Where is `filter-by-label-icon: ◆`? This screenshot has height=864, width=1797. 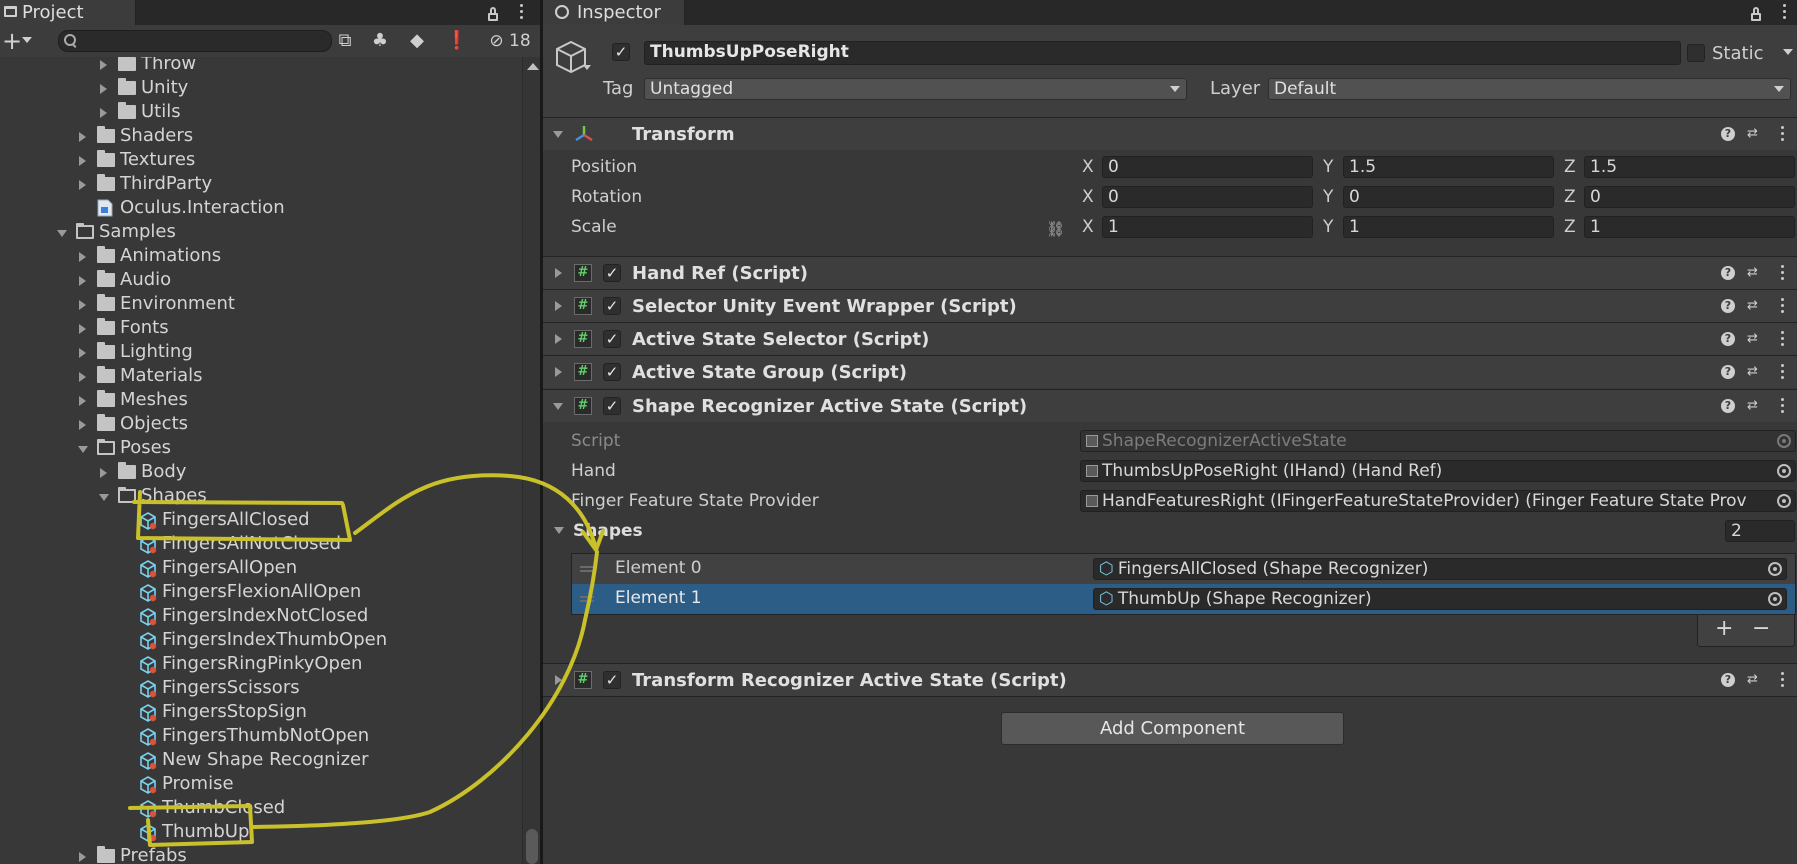
filter-by-label-icon: ◆ is located at coordinates (417, 41).